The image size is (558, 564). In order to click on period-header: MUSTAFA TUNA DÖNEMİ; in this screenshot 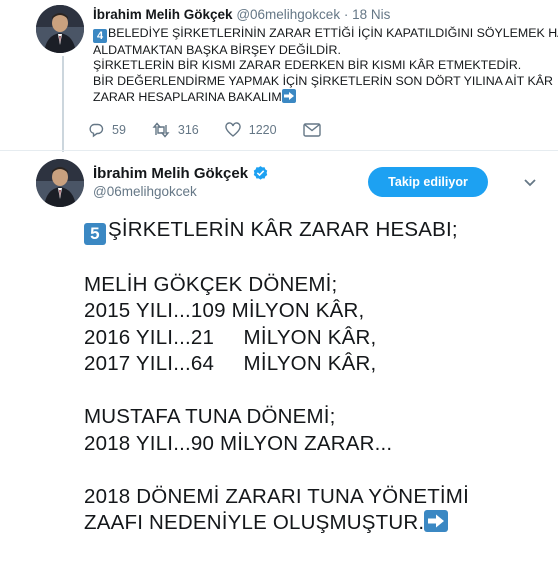, I will do `click(210, 416)`.